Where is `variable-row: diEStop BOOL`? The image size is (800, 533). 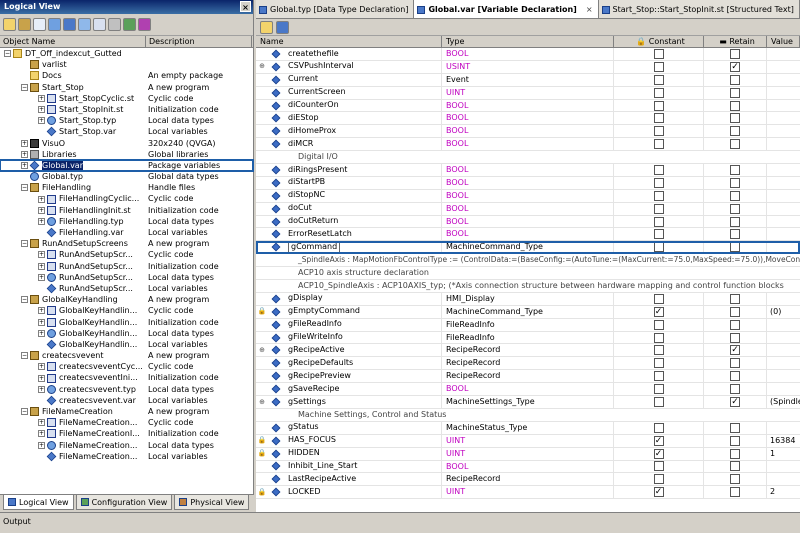
variable-row: diEStop BOOL is located at coordinates (528, 119).